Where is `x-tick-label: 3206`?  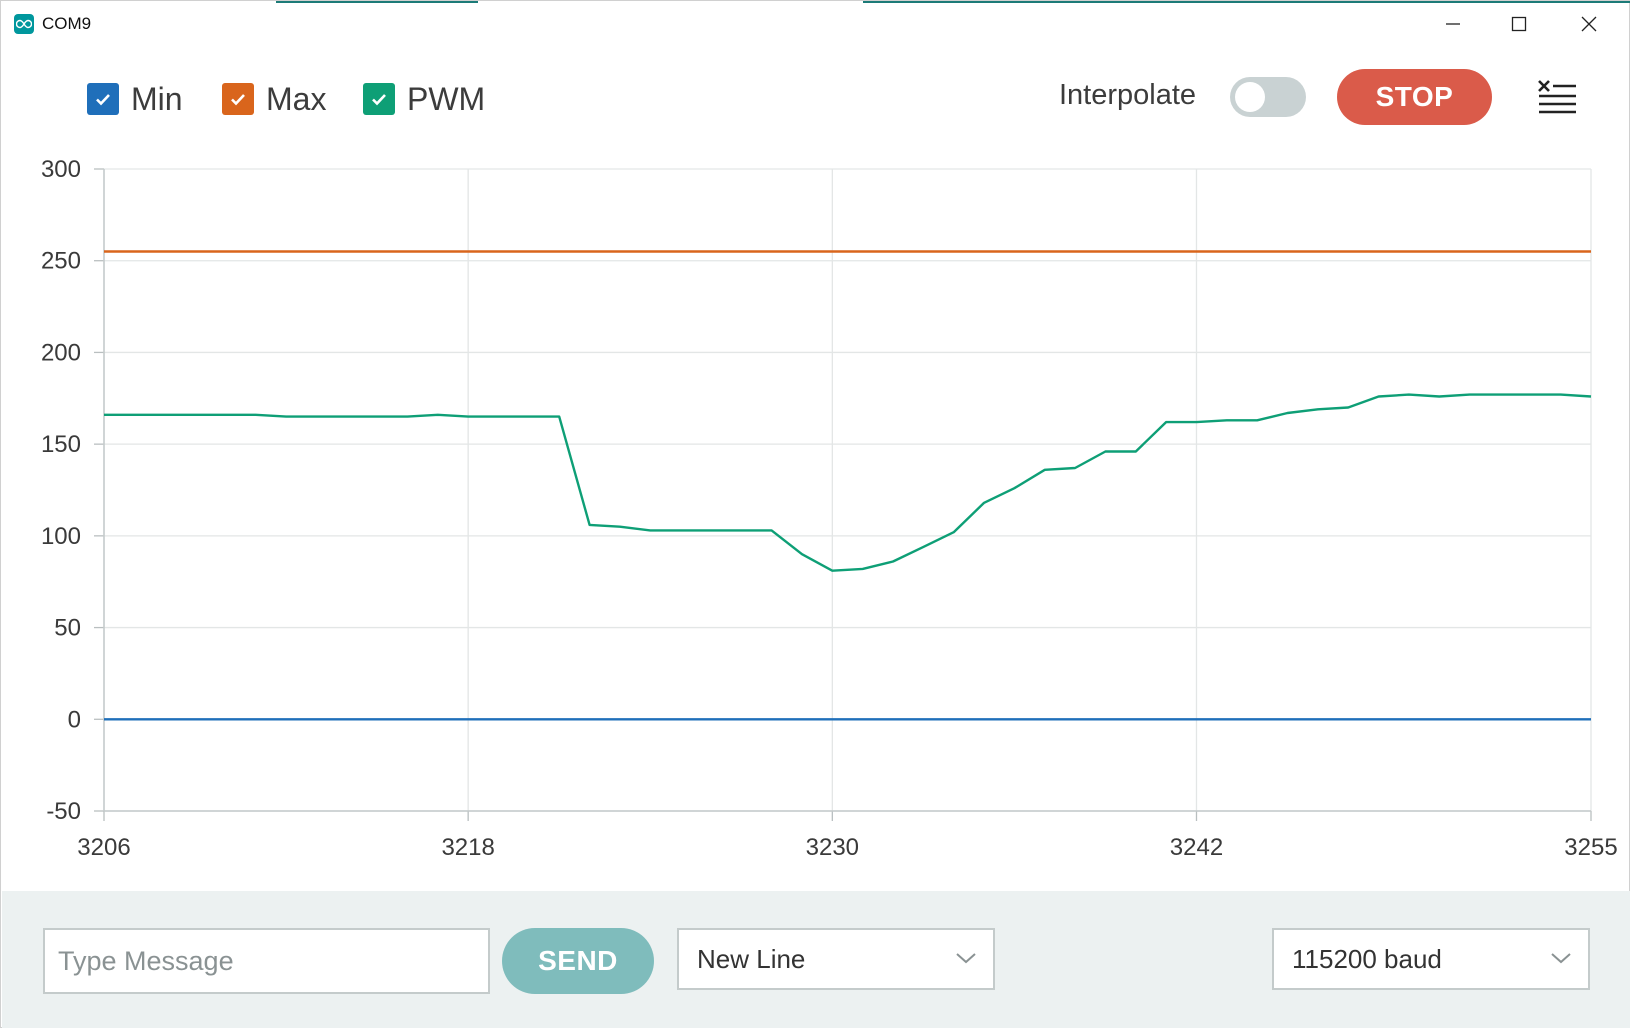 x-tick-label: 3206 is located at coordinates (103, 847).